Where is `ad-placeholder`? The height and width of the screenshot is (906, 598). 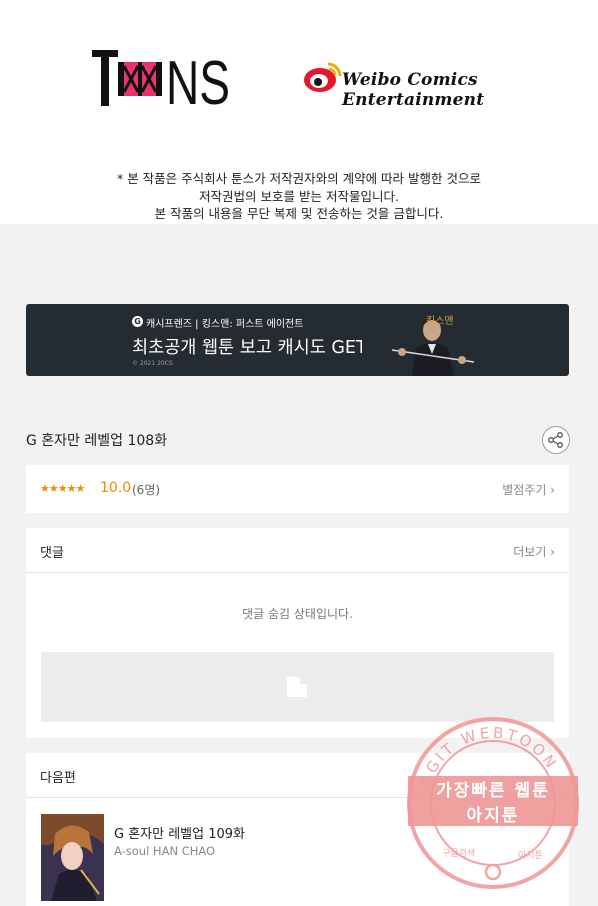 ad-placeholder is located at coordinates (297, 687).